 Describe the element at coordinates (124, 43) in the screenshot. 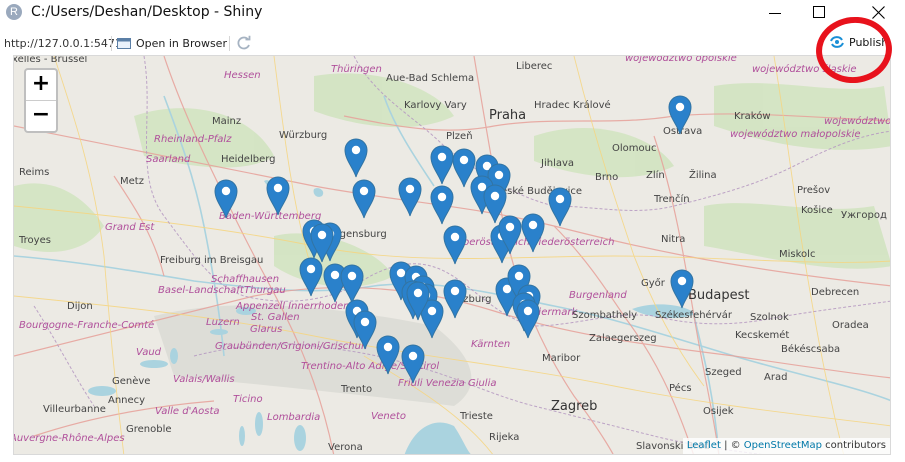

I see `browser-window-icon` at that location.